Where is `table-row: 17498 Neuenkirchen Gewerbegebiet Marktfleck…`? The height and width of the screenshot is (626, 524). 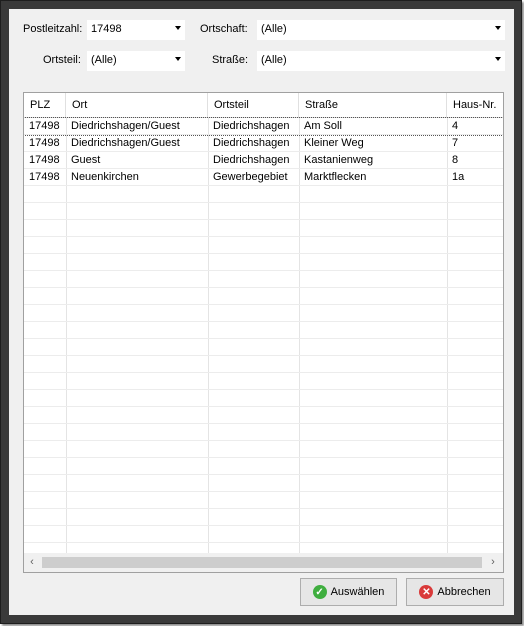
table-row: 17498 Neuenkirchen Gewerbegebiet Marktfleck… is located at coordinates (263, 177).